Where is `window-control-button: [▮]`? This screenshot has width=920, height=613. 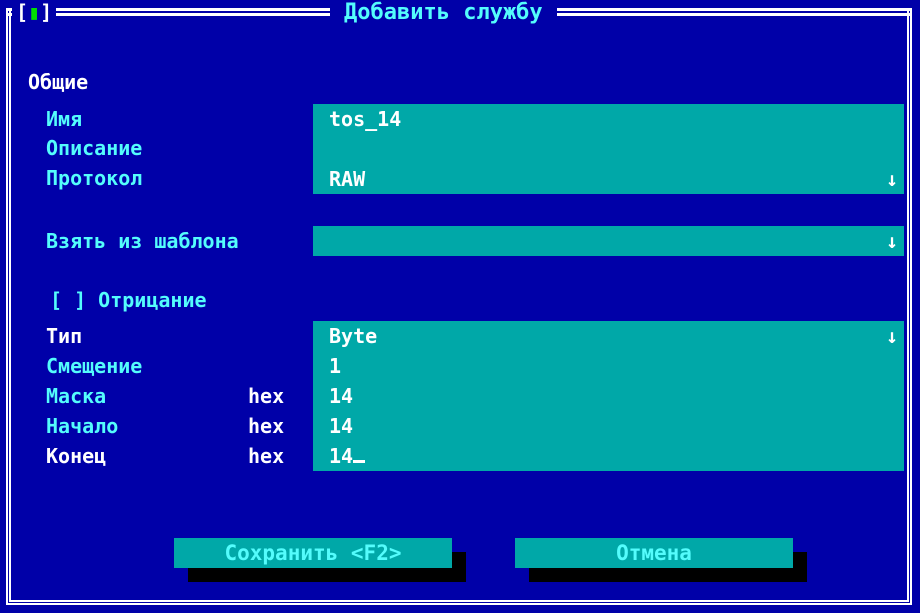
window-control-button: [▮] is located at coordinates (34, 12).